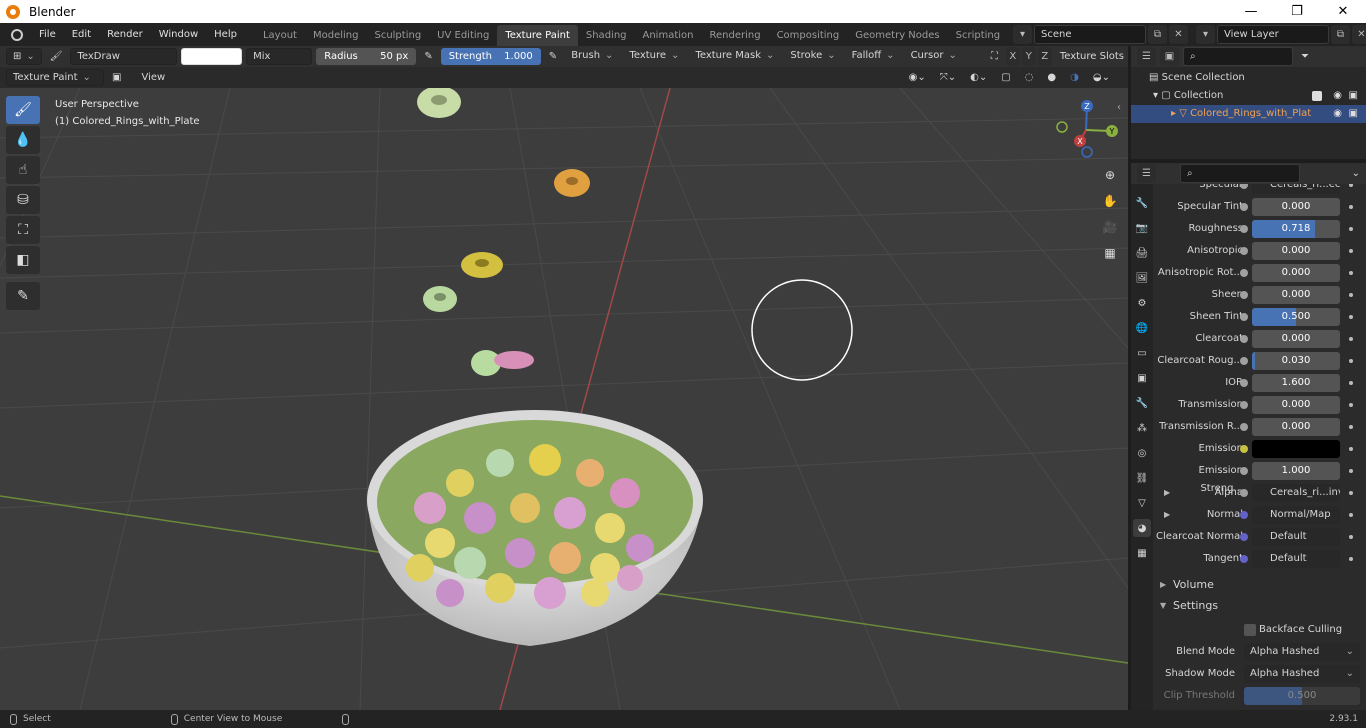 The width and height of the screenshot is (1366, 728). What do you see at coordinates (123, 56) in the screenshot?
I see `brush-name-field: TexDraw` at bounding box center [123, 56].